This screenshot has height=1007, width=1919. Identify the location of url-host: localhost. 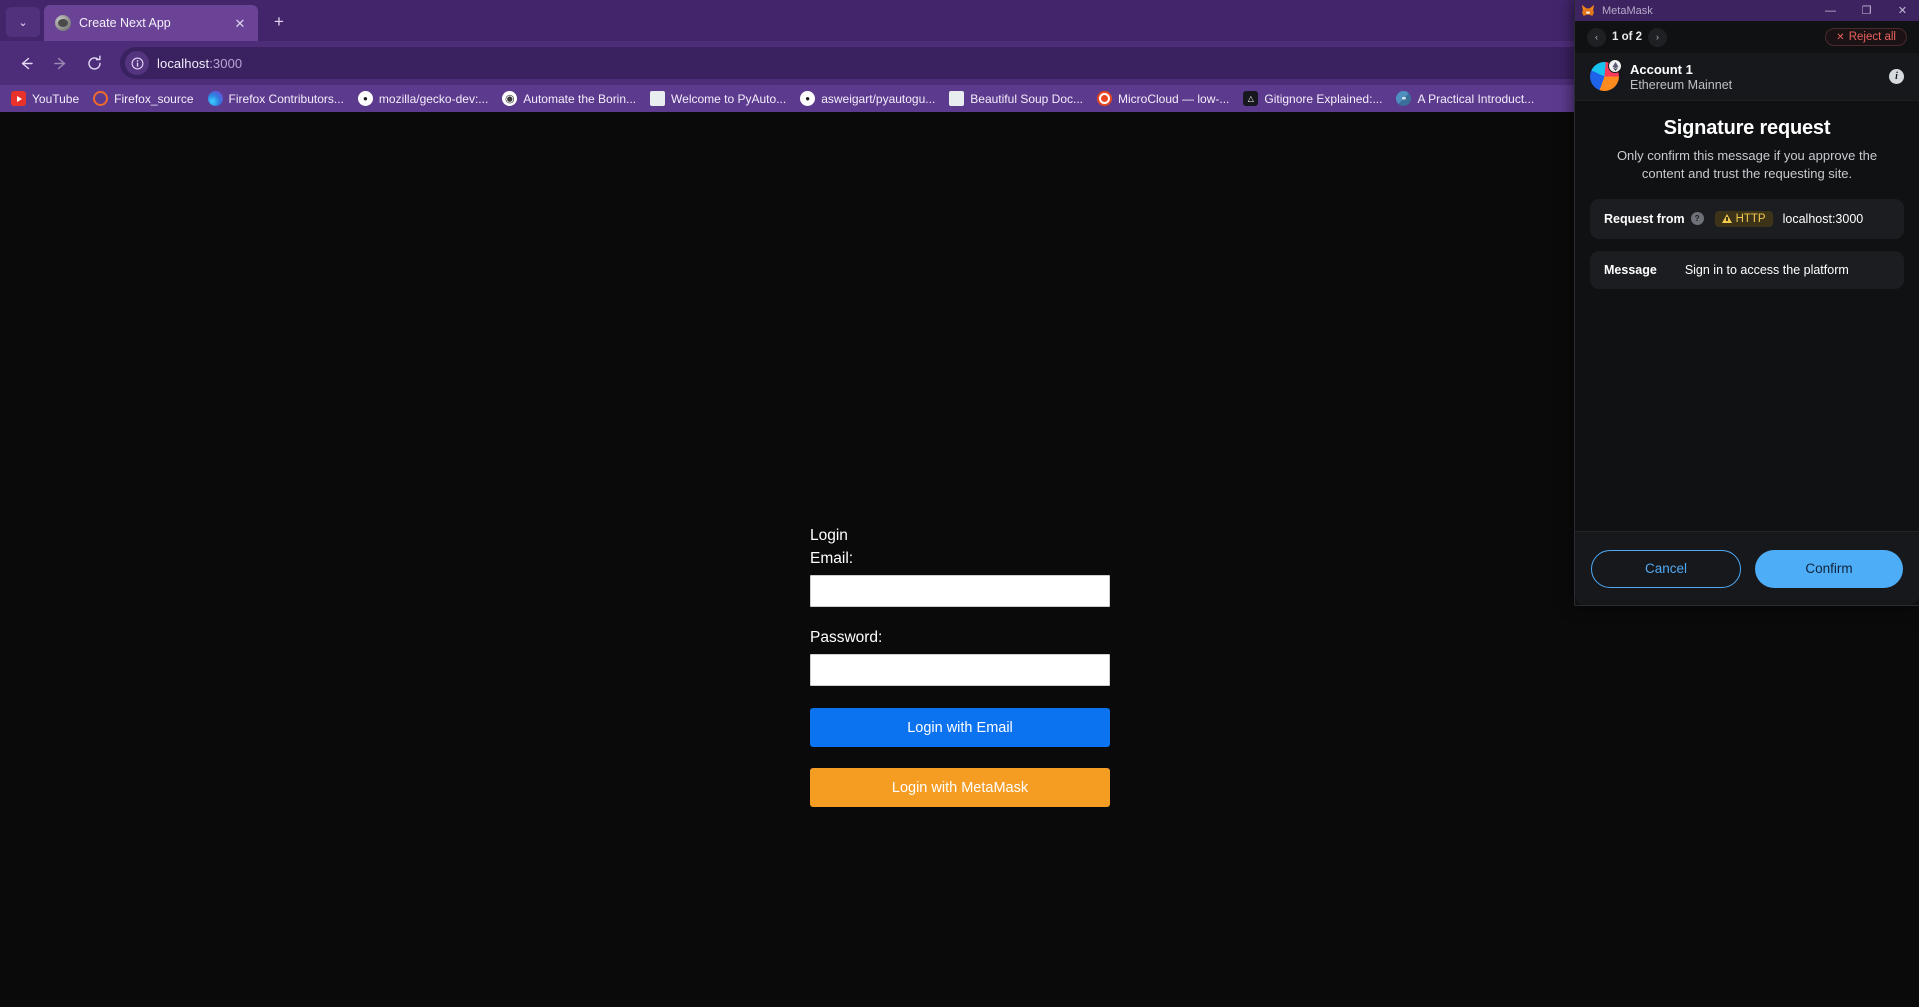
(183, 63).